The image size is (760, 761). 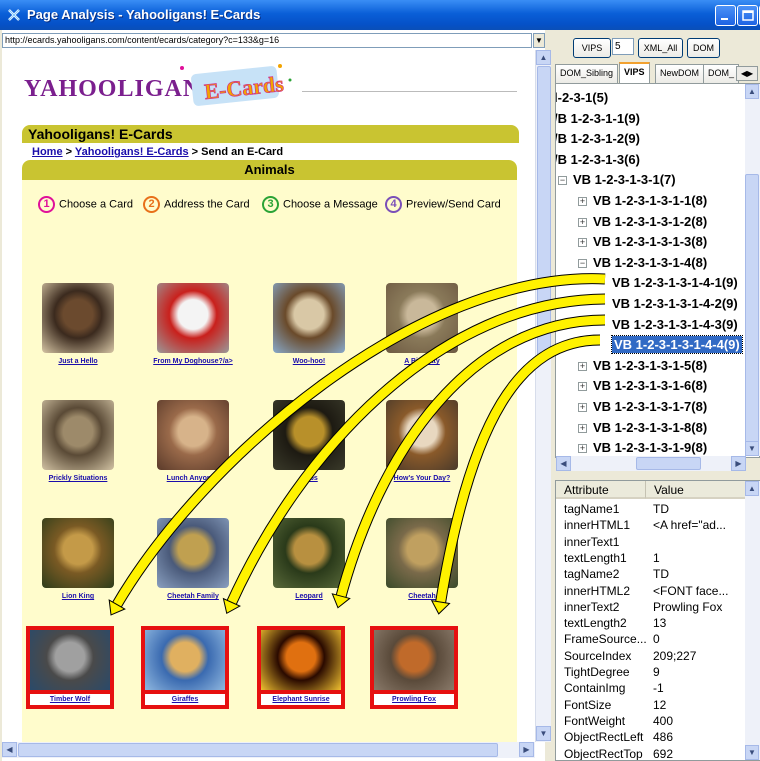 I want to click on tree-node: + VB 1-2-3-1-3-1-6(8), so click(x=642, y=385).